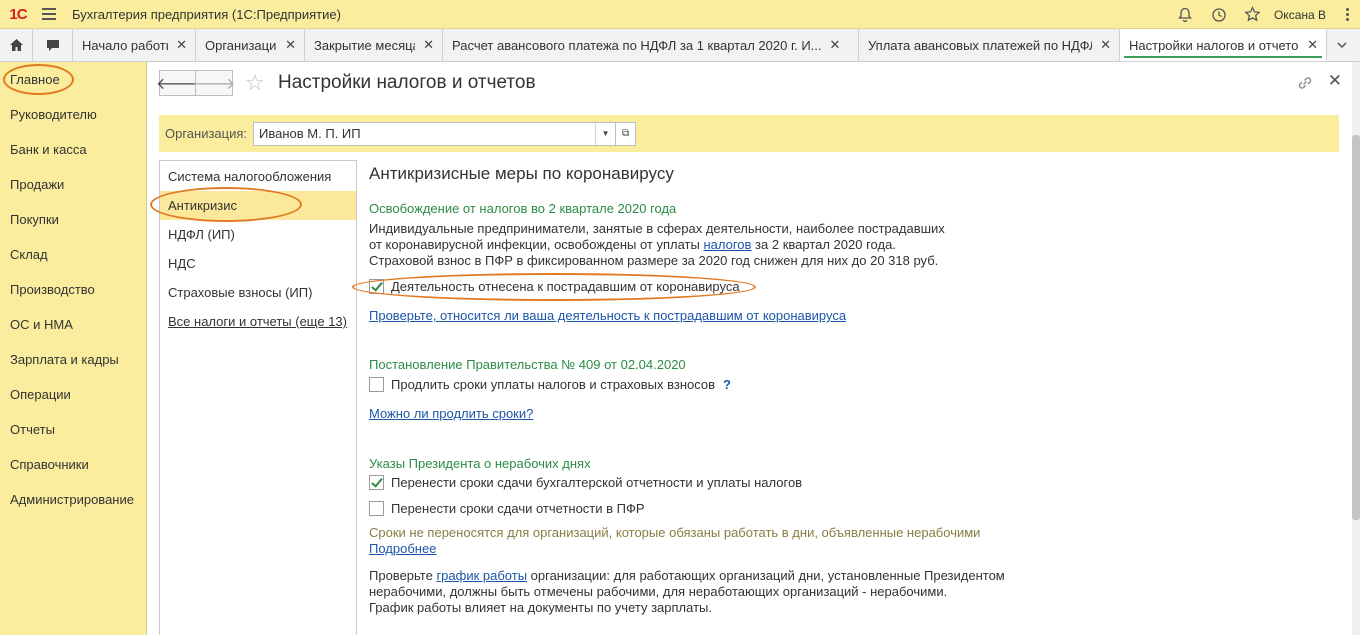  What do you see at coordinates (258, 263) in the screenshot?
I see `nav-vat: НДС` at bounding box center [258, 263].